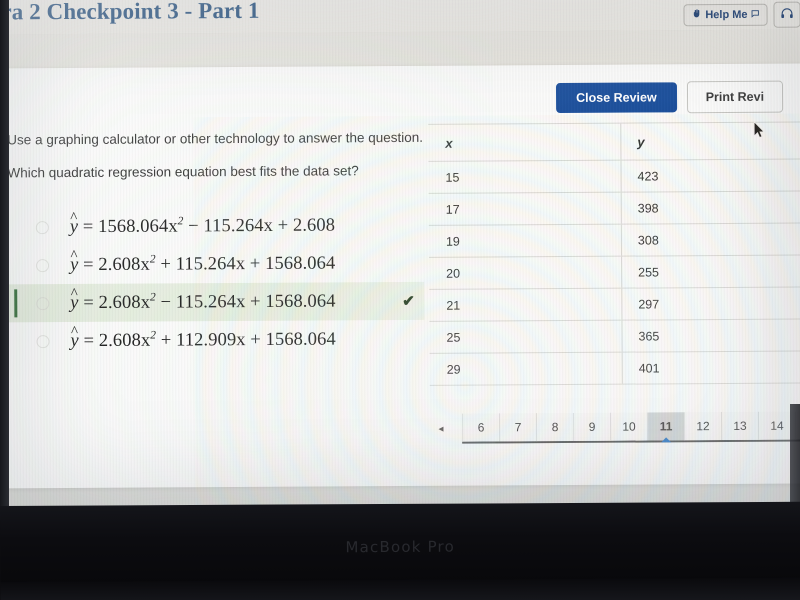  I want to click on page-button-7: 7, so click(517, 427).